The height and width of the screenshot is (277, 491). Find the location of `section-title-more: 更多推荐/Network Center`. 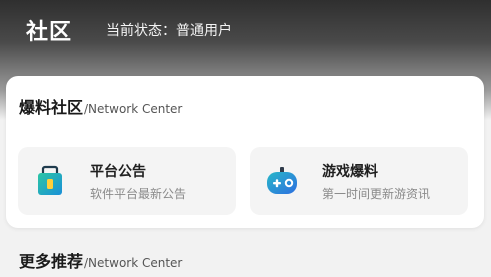

section-title-more: 更多推荐/Network Center is located at coordinates (100, 260).